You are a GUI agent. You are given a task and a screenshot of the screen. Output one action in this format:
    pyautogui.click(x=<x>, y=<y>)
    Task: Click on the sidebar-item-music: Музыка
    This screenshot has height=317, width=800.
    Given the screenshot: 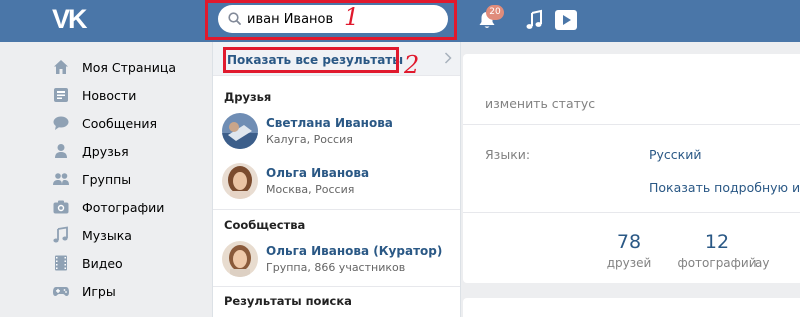 What is the action you would take?
    pyautogui.click(x=92, y=235)
    